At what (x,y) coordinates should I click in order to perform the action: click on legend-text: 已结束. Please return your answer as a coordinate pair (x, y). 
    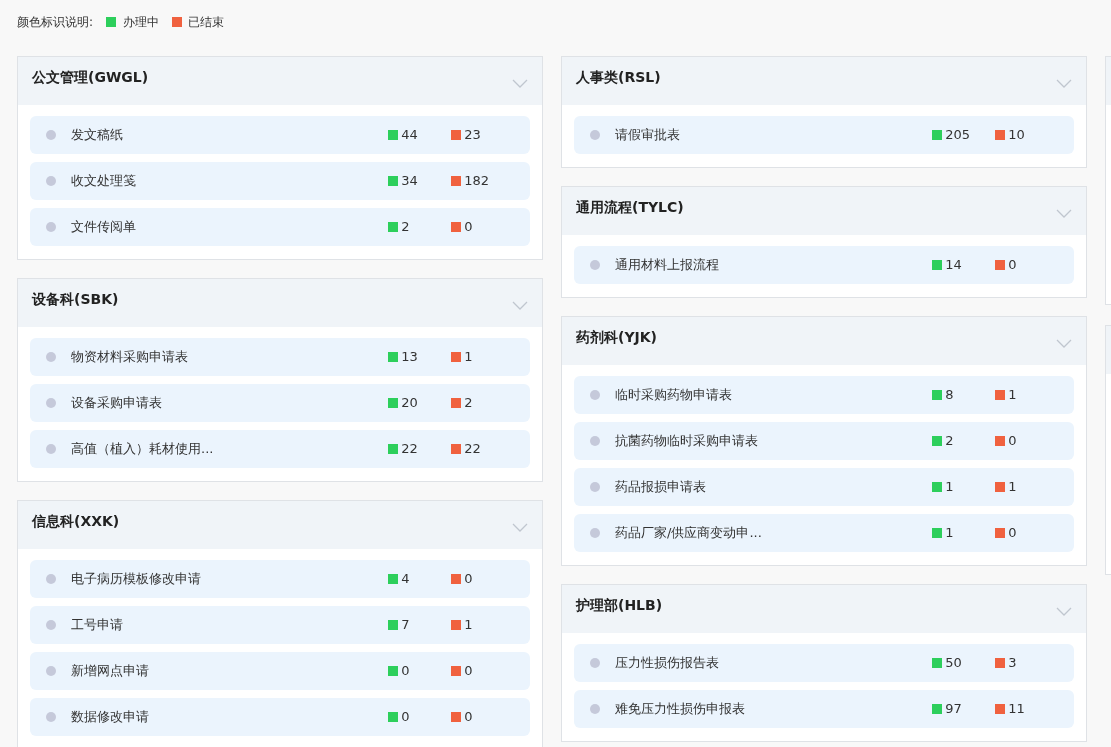
    Looking at the image, I should click on (206, 22).